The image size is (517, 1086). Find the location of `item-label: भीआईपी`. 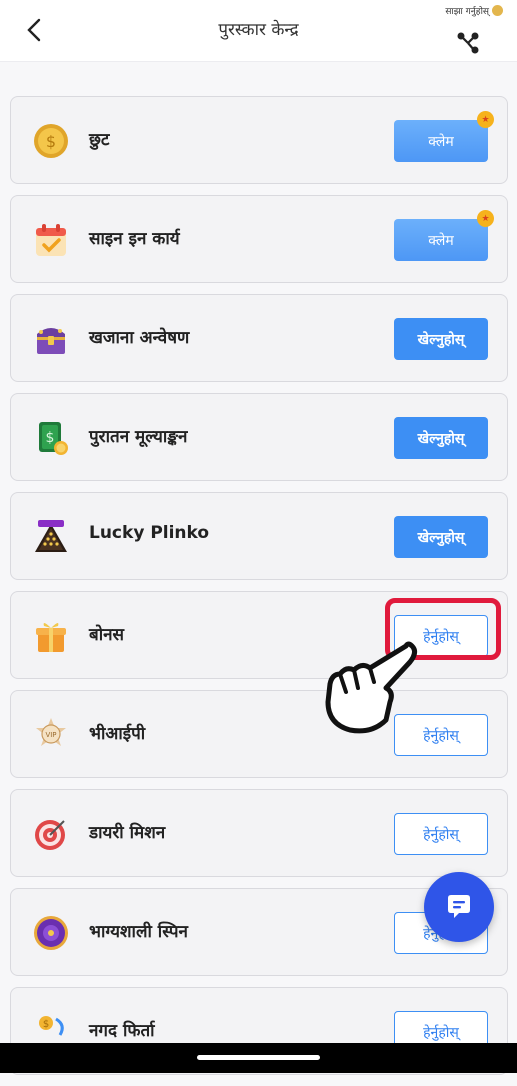

item-label: भीआईपी is located at coordinates (117, 734).